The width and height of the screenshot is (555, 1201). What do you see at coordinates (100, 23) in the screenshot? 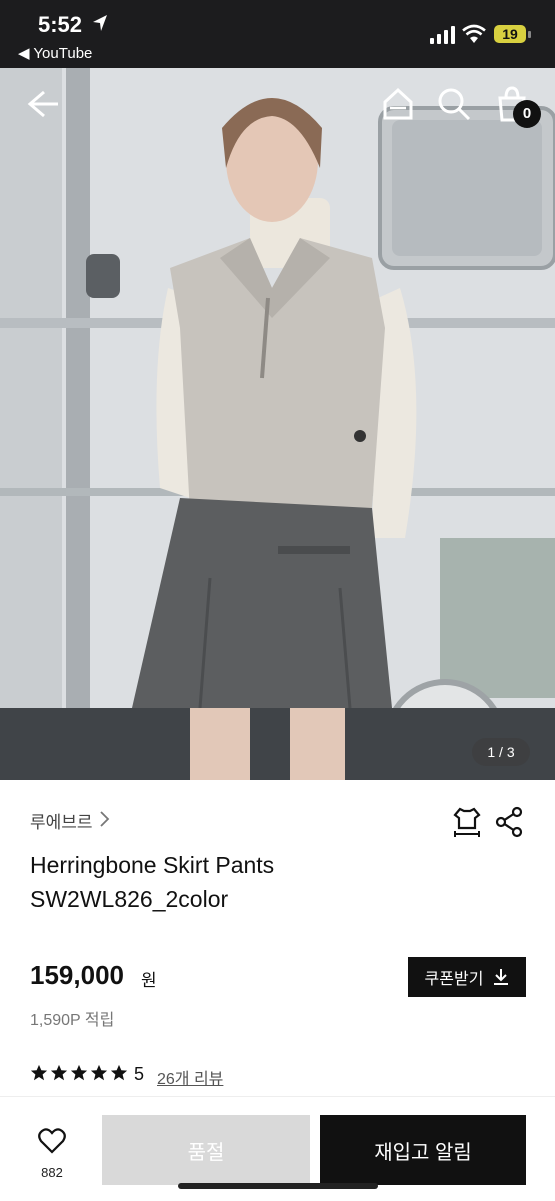
I see `location-arrow-icon` at bounding box center [100, 23].